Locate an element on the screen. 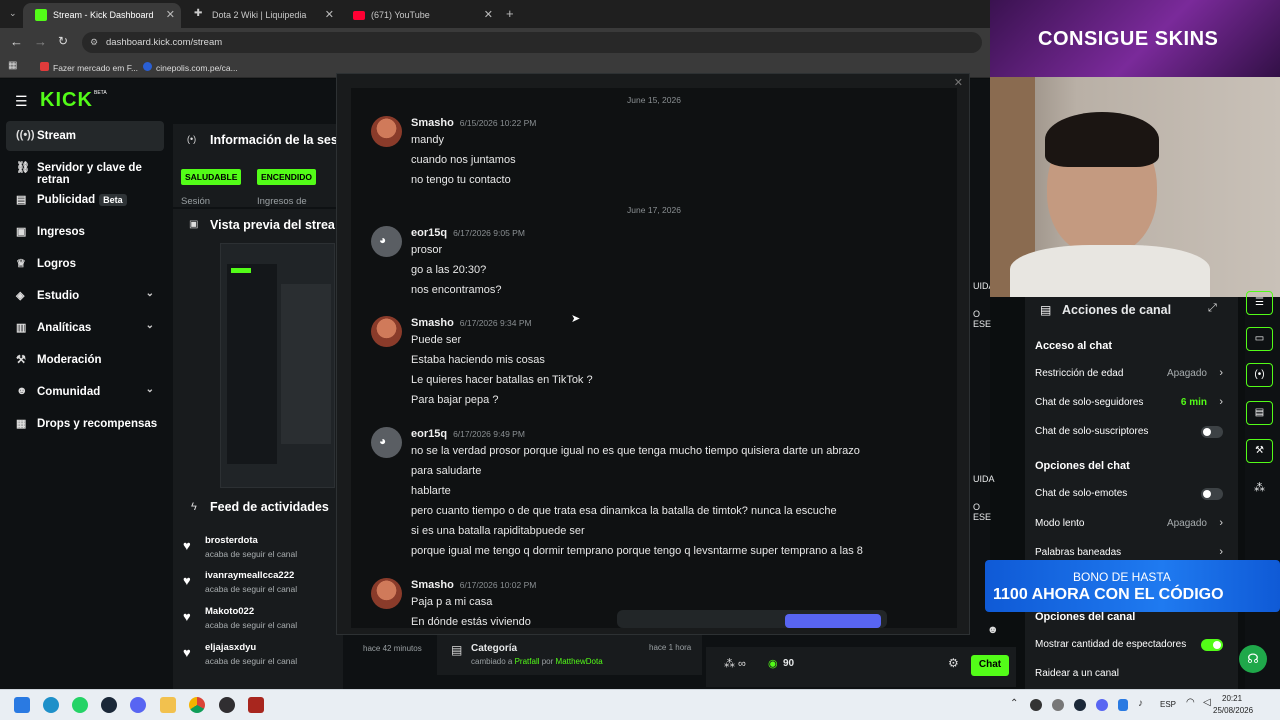 This screenshot has height=720, width=1280. network-icon: ◠ is located at coordinates (1190, 702).